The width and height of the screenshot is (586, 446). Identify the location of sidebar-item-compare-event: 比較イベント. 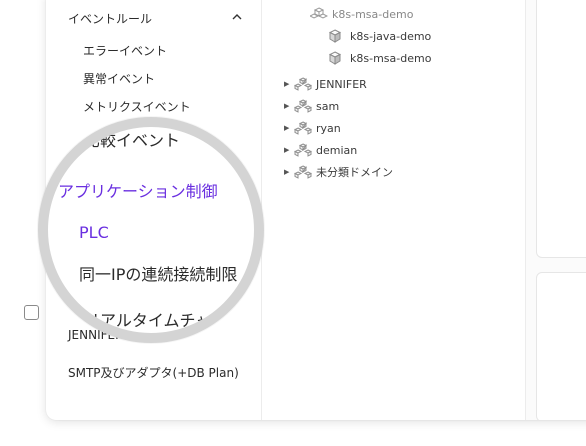
(132, 139).